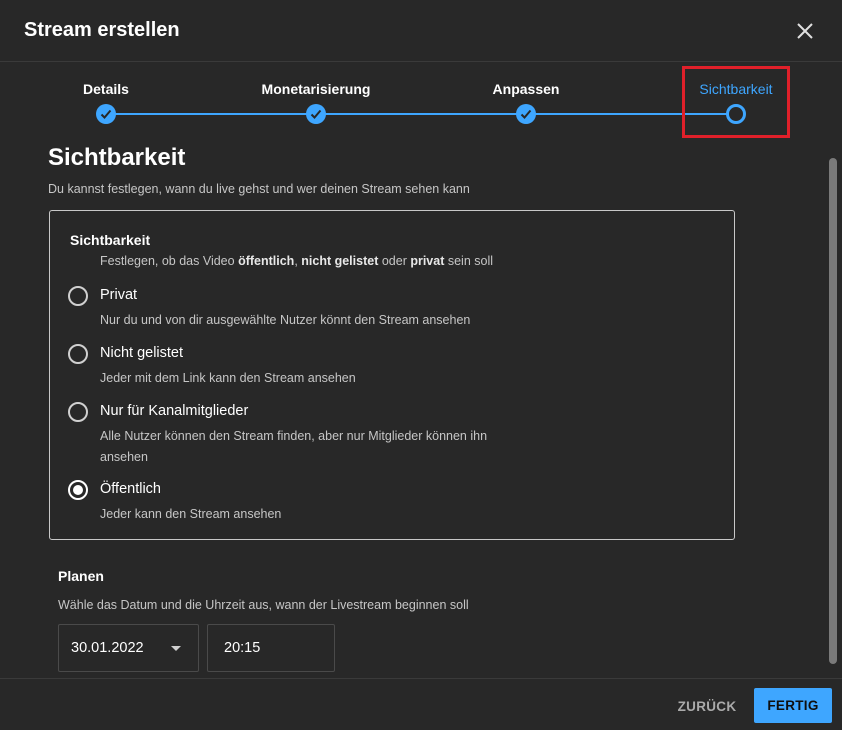 The height and width of the screenshot is (730, 842). I want to click on option-label: Öffentlich, so click(130, 489).